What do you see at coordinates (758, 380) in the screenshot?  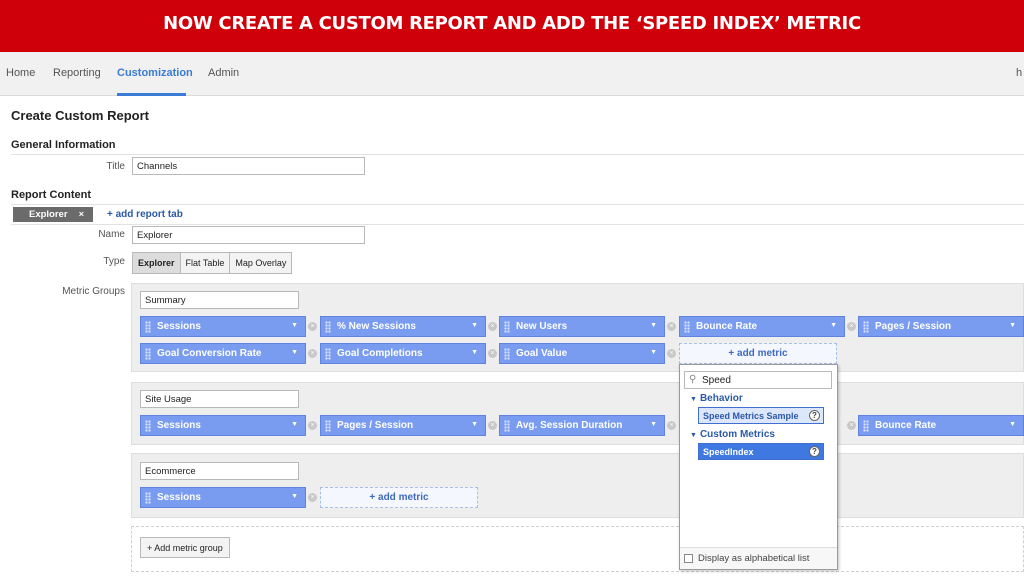 I see `metric-search-input: ⚲ Speed` at bounding box center [758, 380].